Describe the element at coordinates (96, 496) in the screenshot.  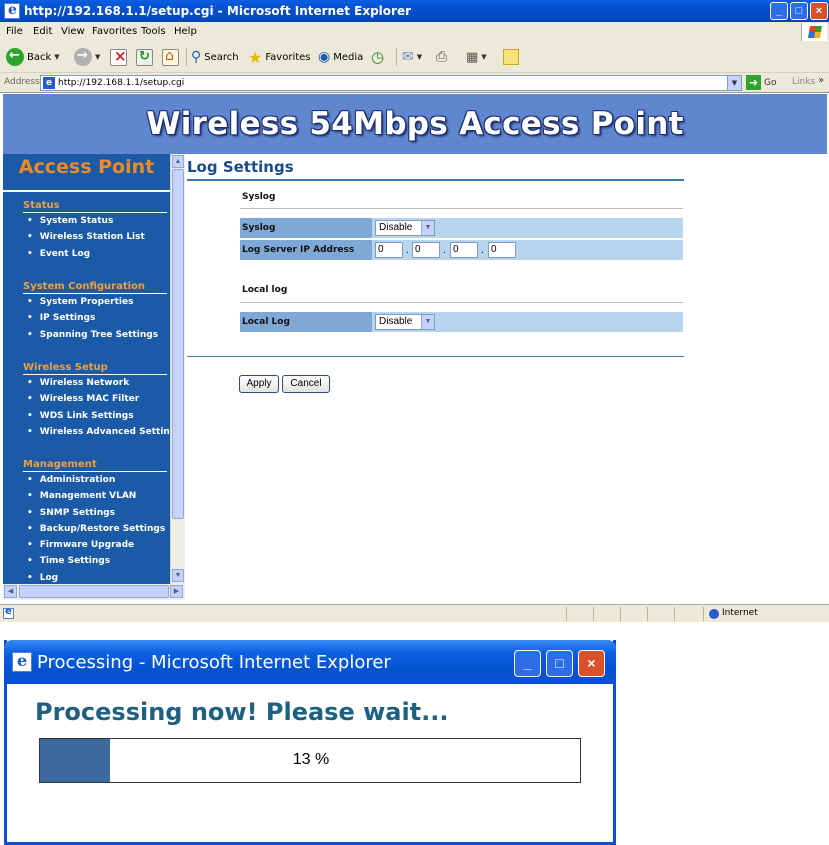
I see `nav-item-management-vlan: Management VLAN` at that location.